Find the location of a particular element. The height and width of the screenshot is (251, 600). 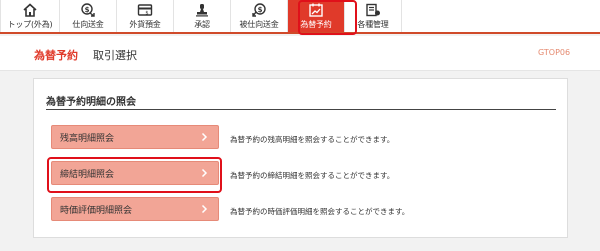

nav-item-management: 各種管理 is located at coordinates (373, 16).